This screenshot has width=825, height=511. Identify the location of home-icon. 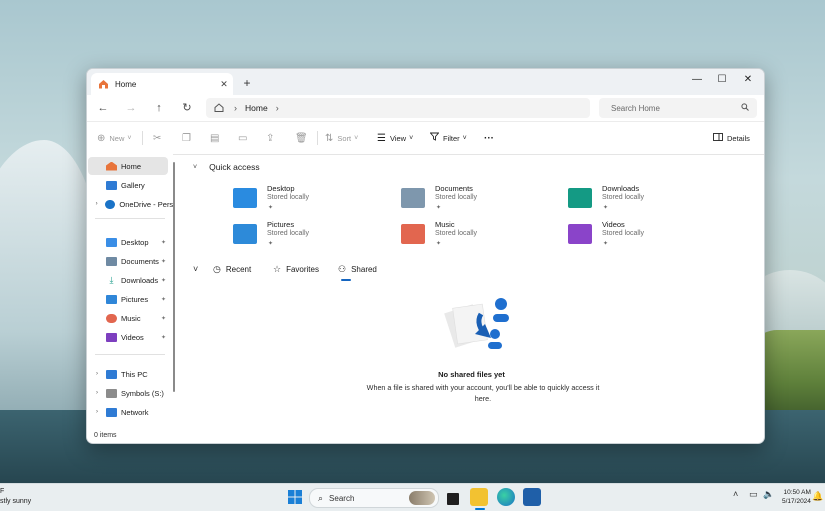
(103, 84).